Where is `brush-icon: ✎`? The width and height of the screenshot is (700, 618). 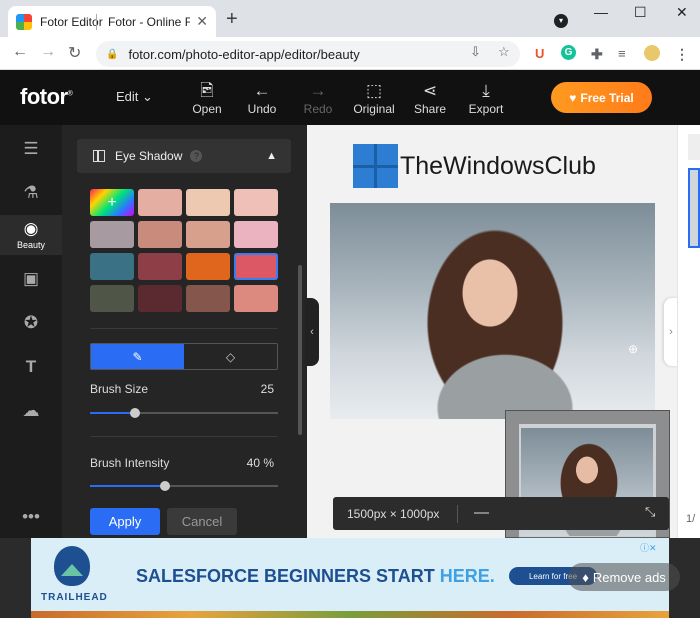 brush-icon: ✎ is located at coordinates (137, 356).